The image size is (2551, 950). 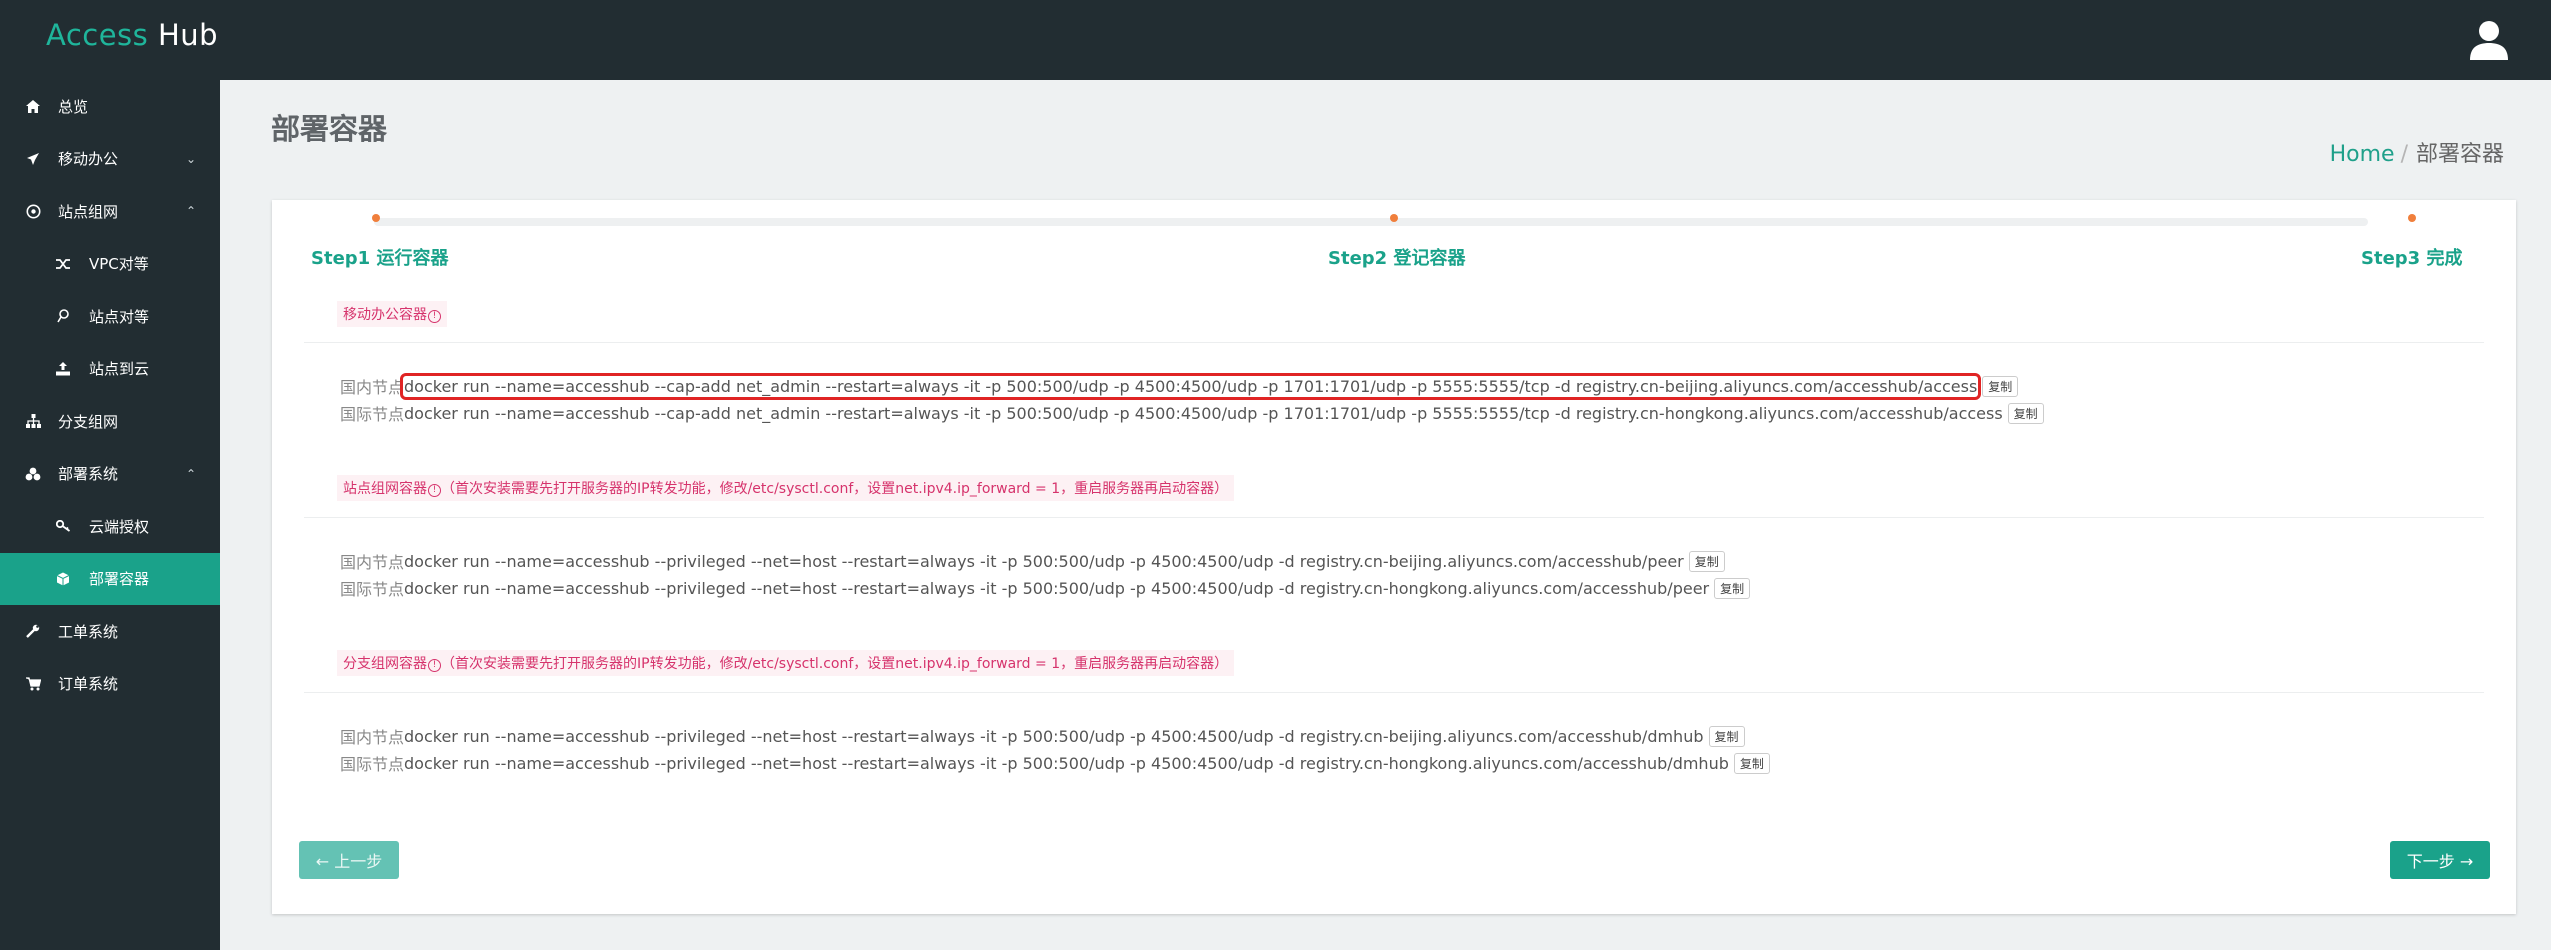 I want to click on step-2-label: Step2 登记容器, so click(x=1397, y=258).